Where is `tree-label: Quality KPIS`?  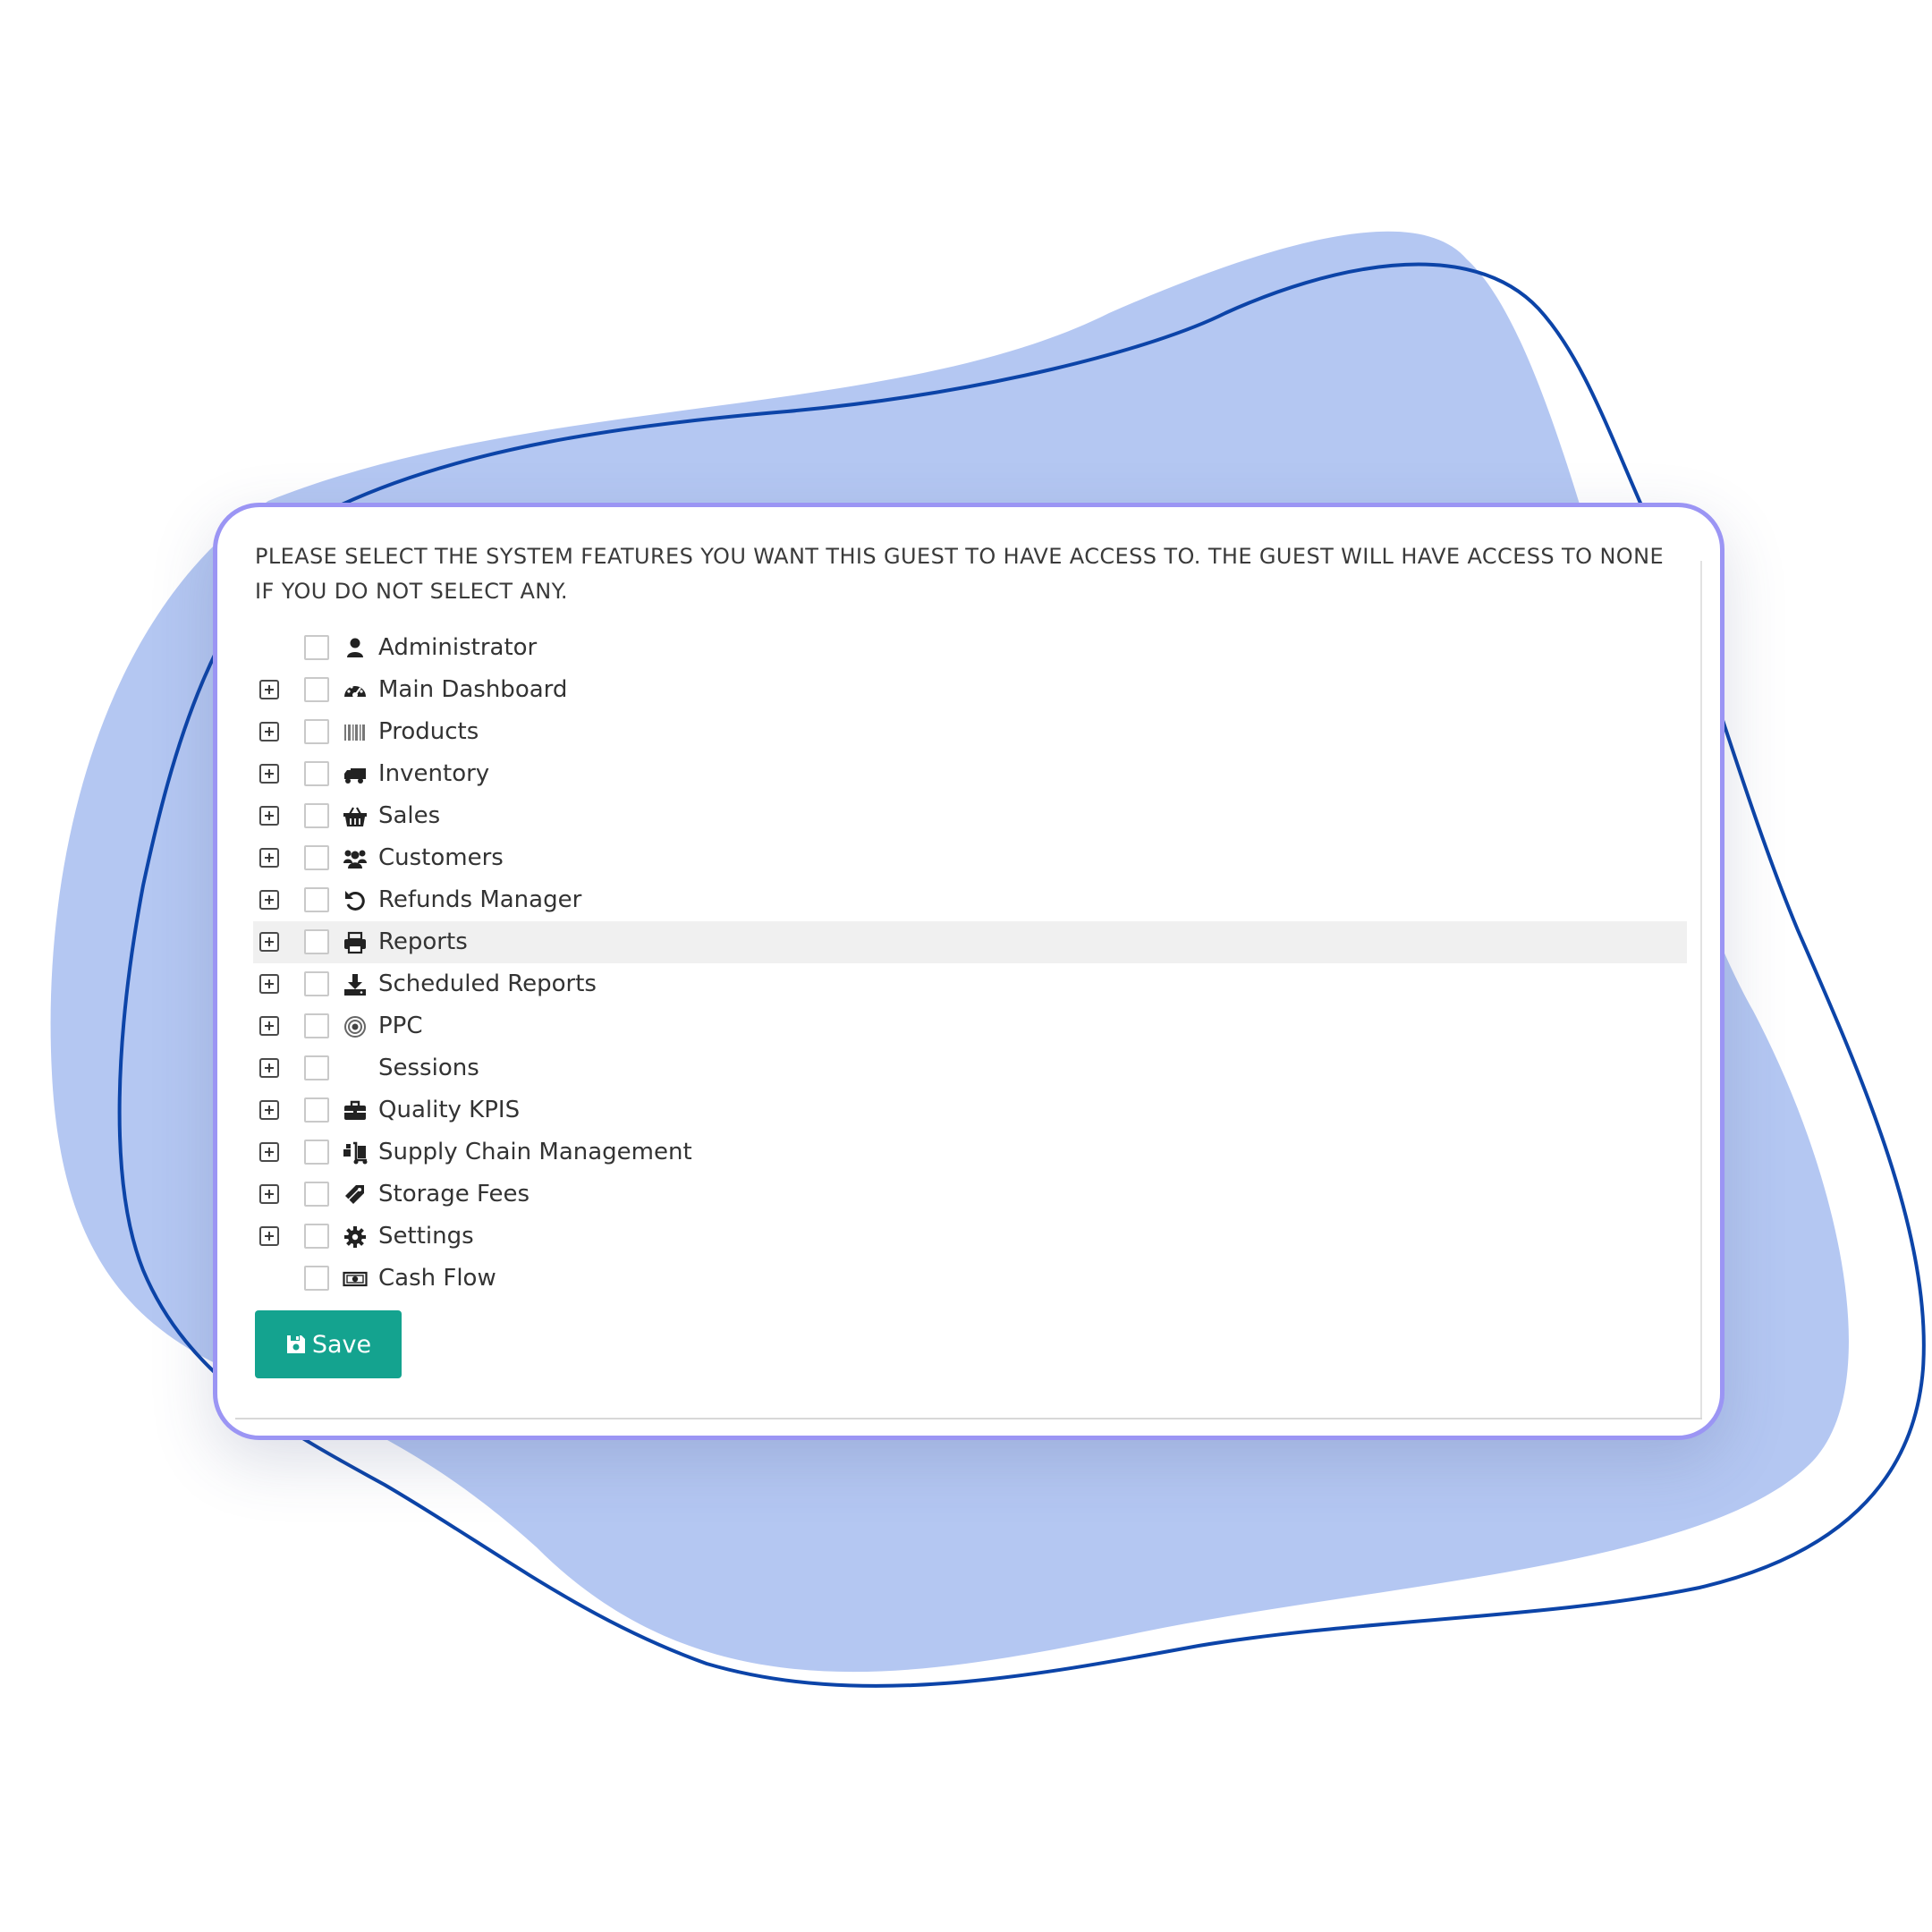
tree-label: Quality KPIS is located at coordinates (449, 1110).